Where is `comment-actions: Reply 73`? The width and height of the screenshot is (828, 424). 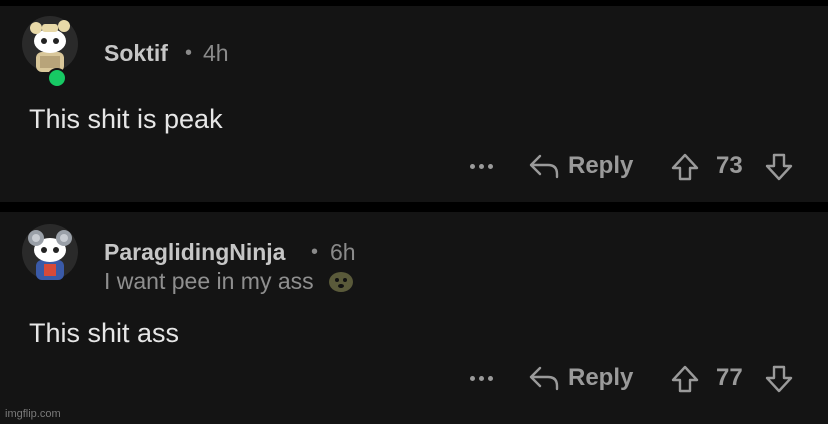 comment-actions: Reply 73 is located at coordinates (414, 166).